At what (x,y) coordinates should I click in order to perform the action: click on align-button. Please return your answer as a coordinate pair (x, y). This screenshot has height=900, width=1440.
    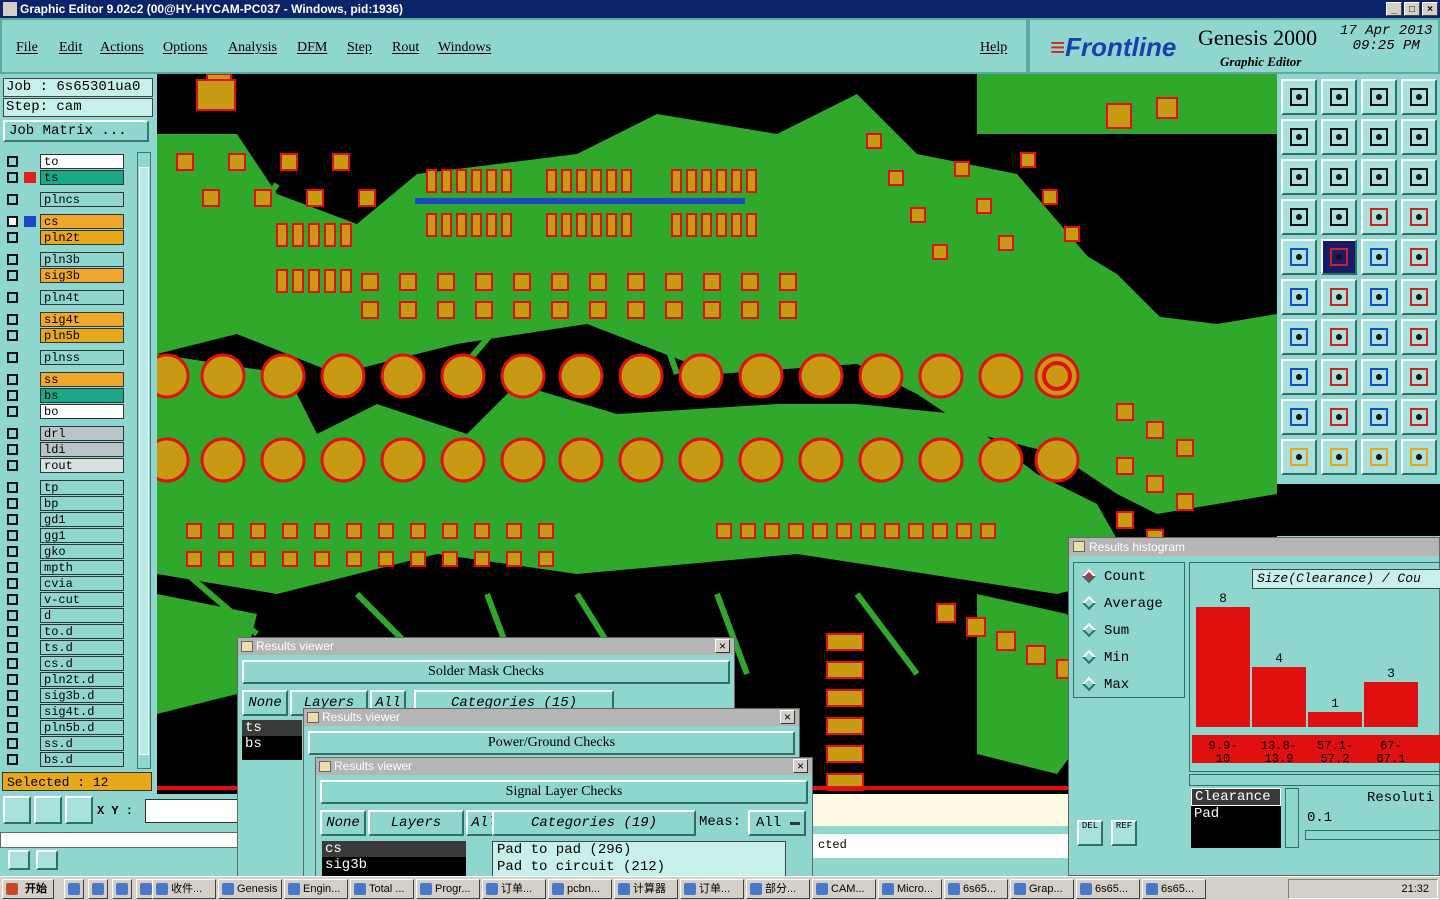
    Looking at the image, I should click on (1419, 337).